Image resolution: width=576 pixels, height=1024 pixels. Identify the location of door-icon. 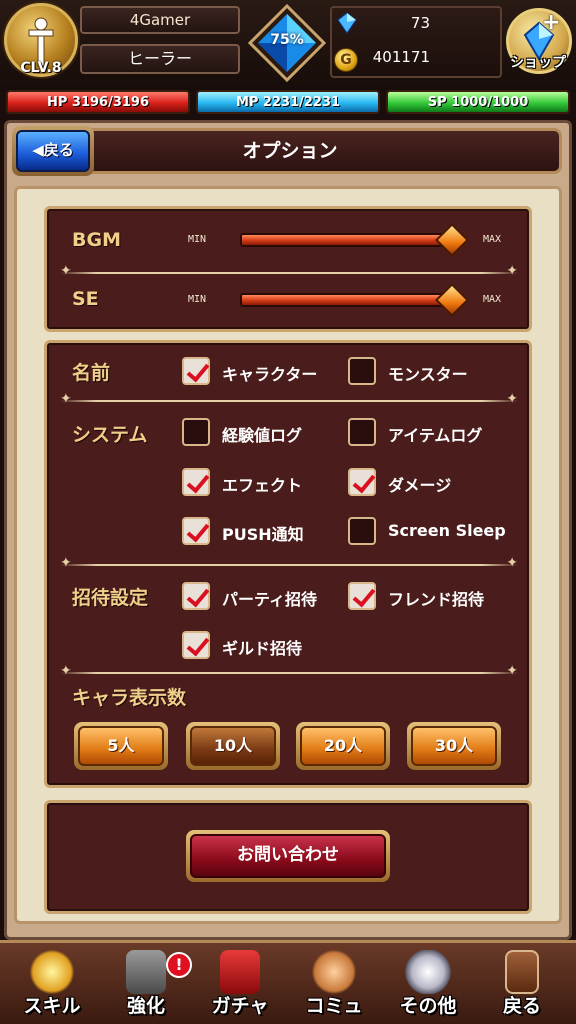
(522, 972).